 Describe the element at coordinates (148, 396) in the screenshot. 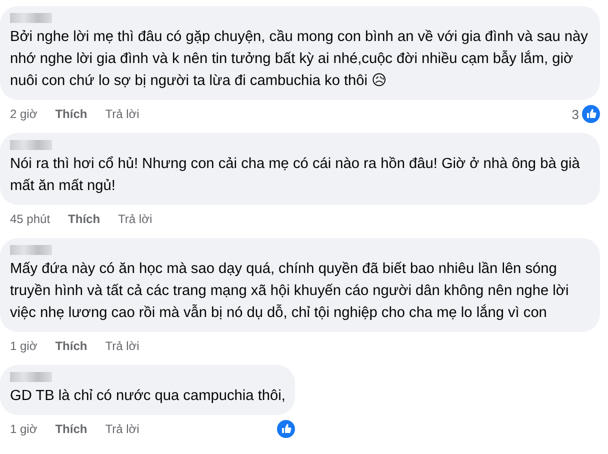

I see `comment-text: GD TB là chỉ có nước qua campuchia thôi,` at that location.